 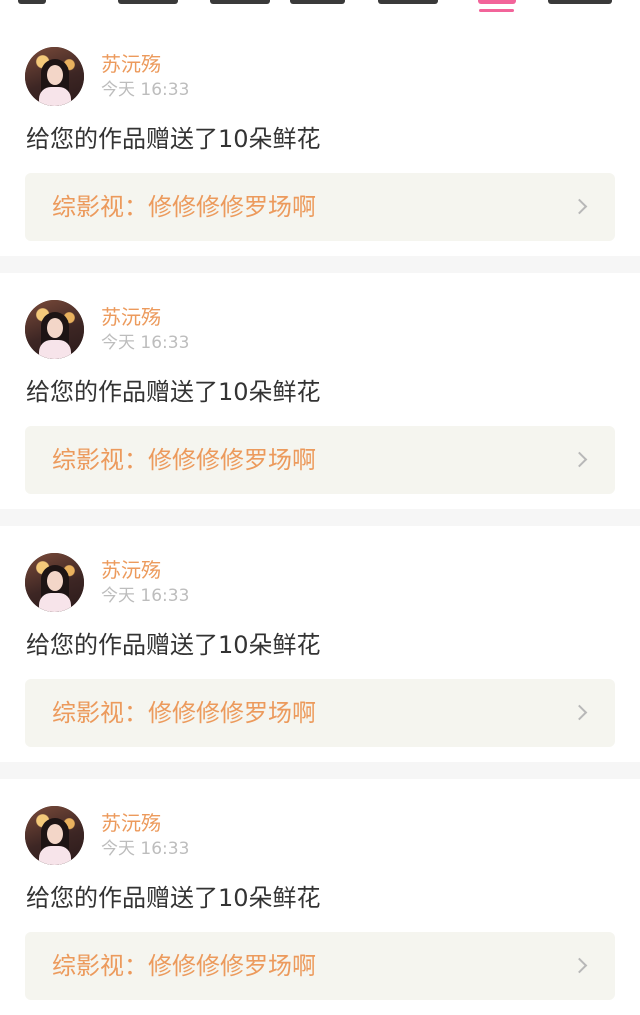 I want to click on active-tab-indicator, so click(x=496, y=10).